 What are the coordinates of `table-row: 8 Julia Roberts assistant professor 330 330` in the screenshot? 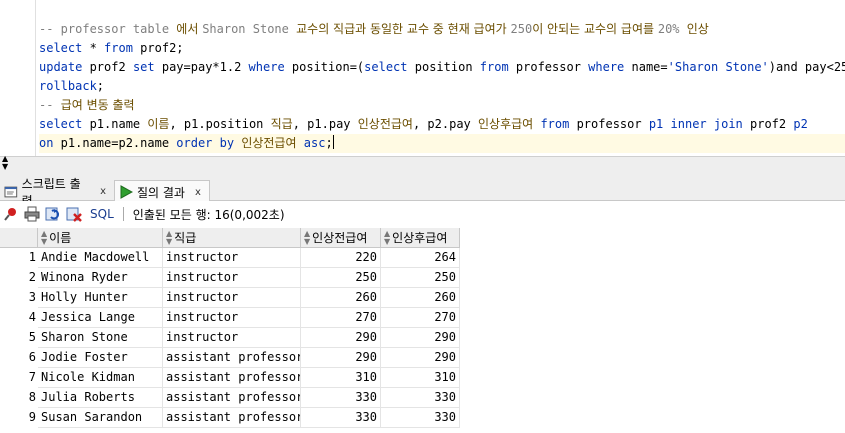 It's located at (230, 398).